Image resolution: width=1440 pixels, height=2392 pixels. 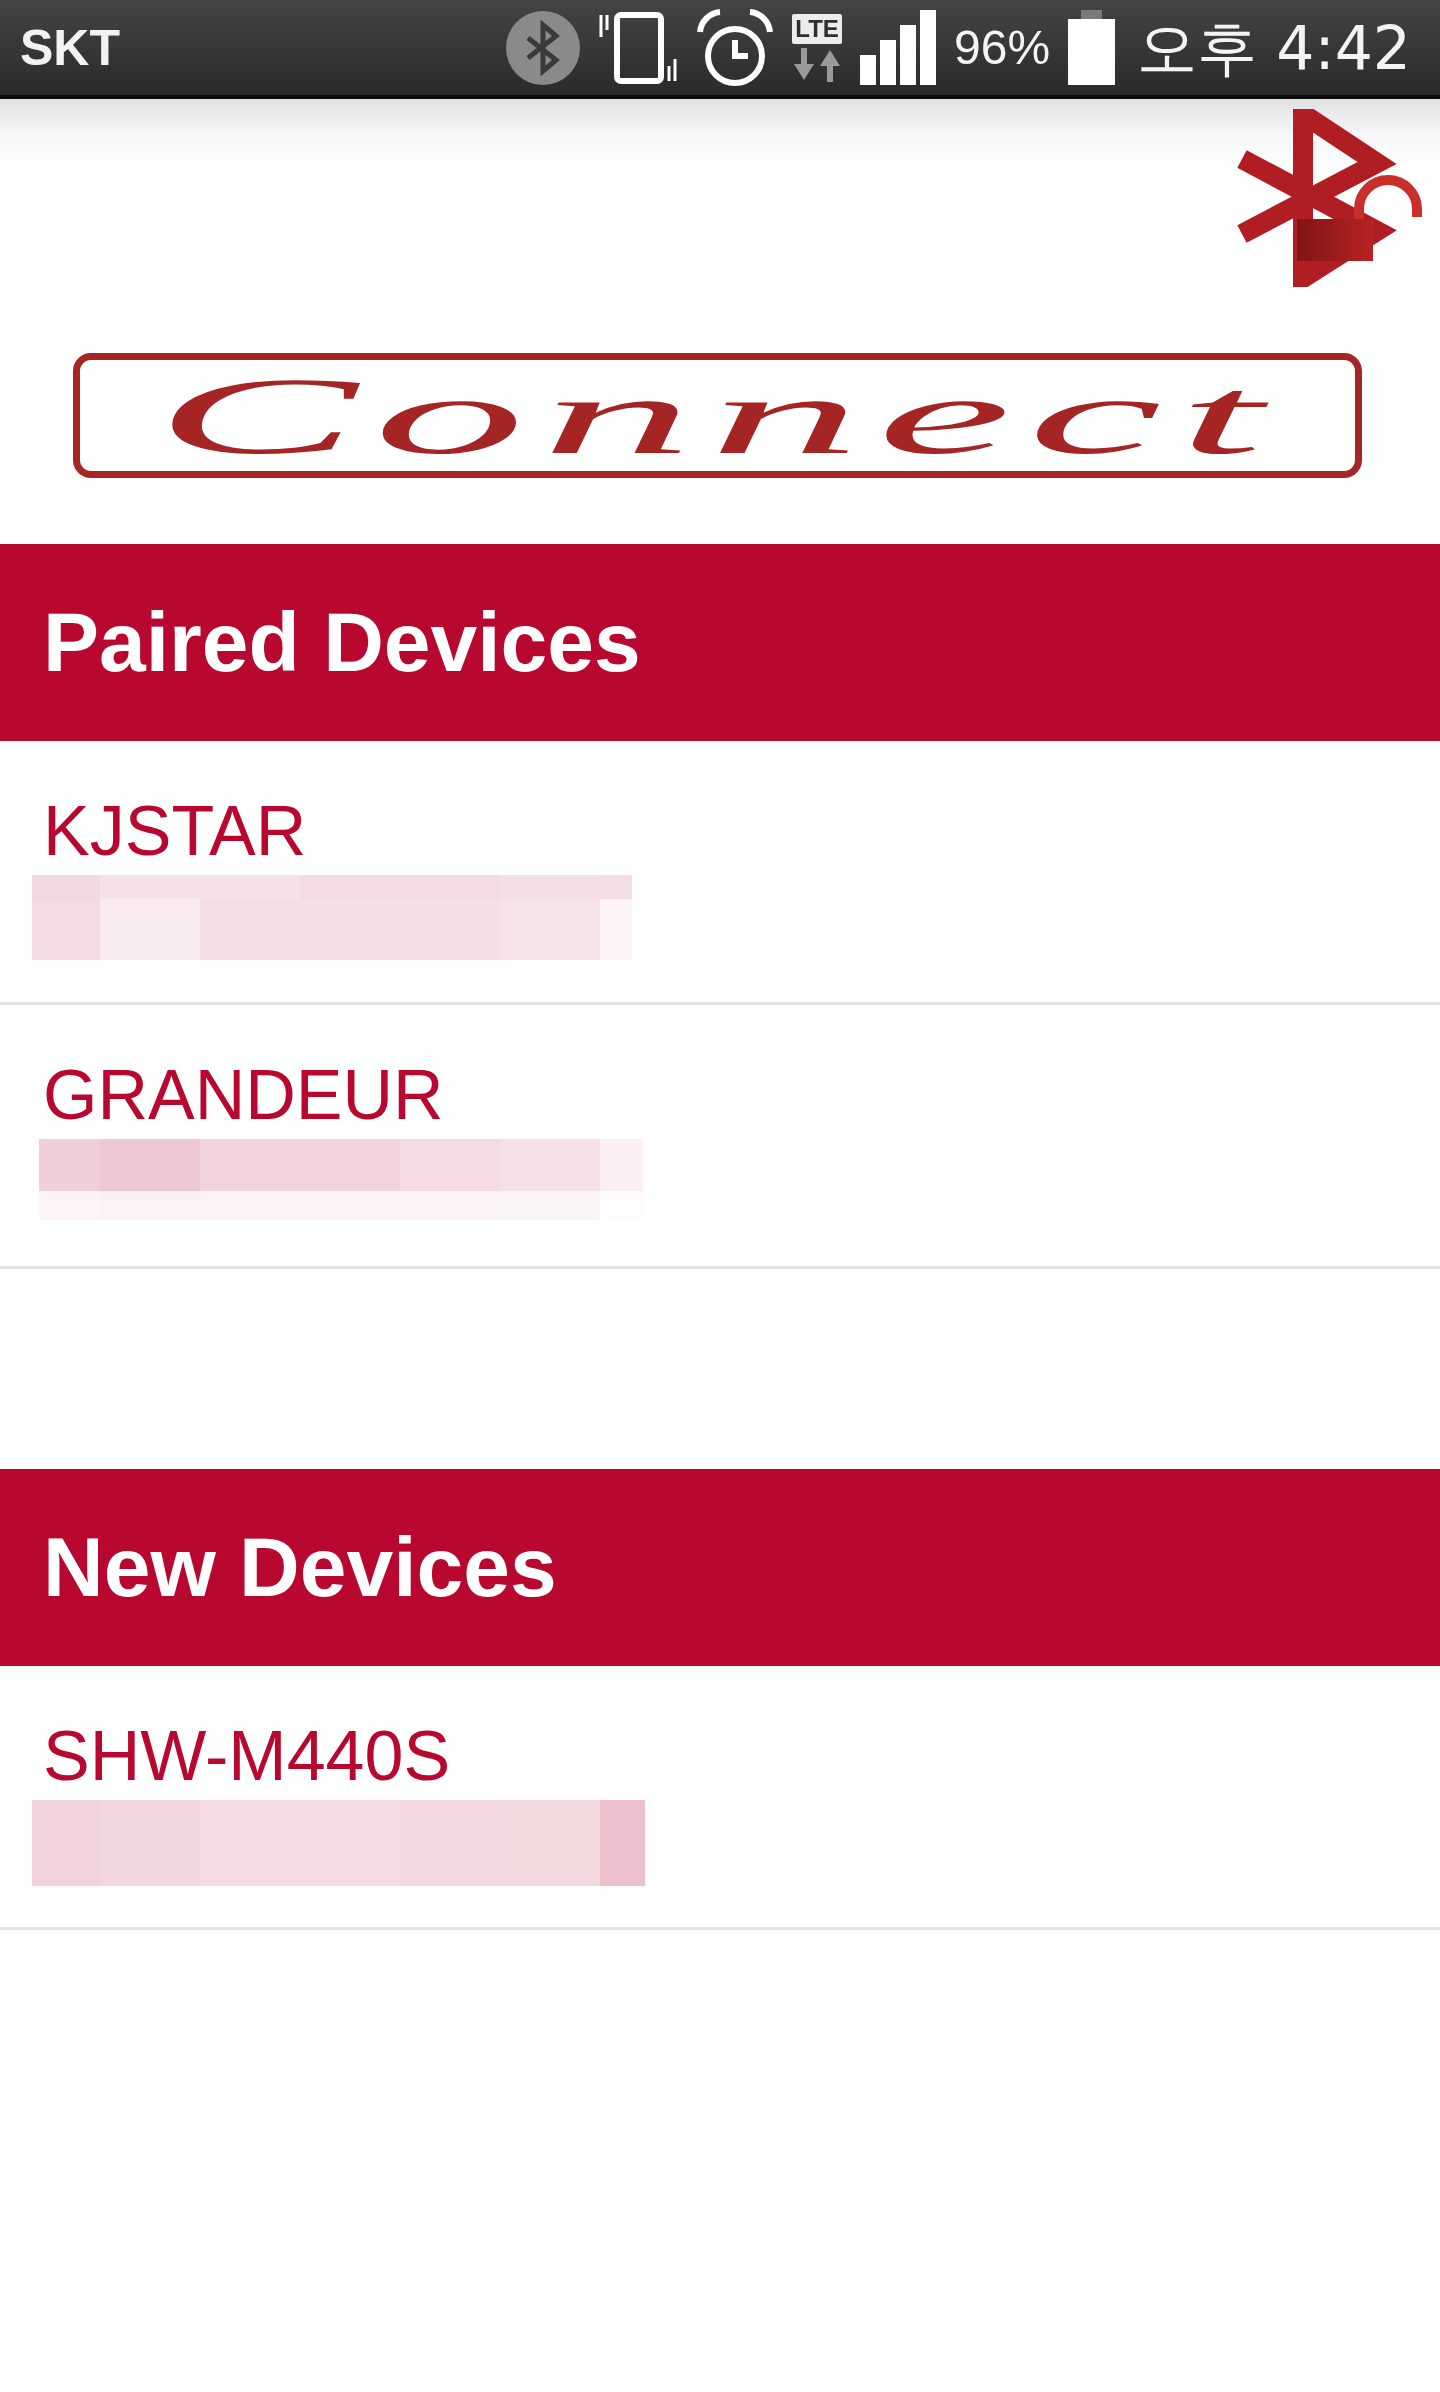 I want to click on data-arrows-icon, so click(x=817, y=64).